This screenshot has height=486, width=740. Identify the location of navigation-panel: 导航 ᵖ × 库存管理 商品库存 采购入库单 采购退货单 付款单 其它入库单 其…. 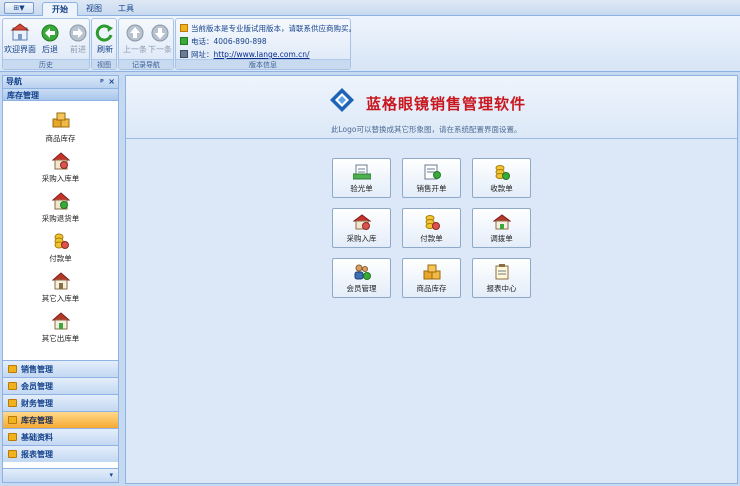
(60, 279).